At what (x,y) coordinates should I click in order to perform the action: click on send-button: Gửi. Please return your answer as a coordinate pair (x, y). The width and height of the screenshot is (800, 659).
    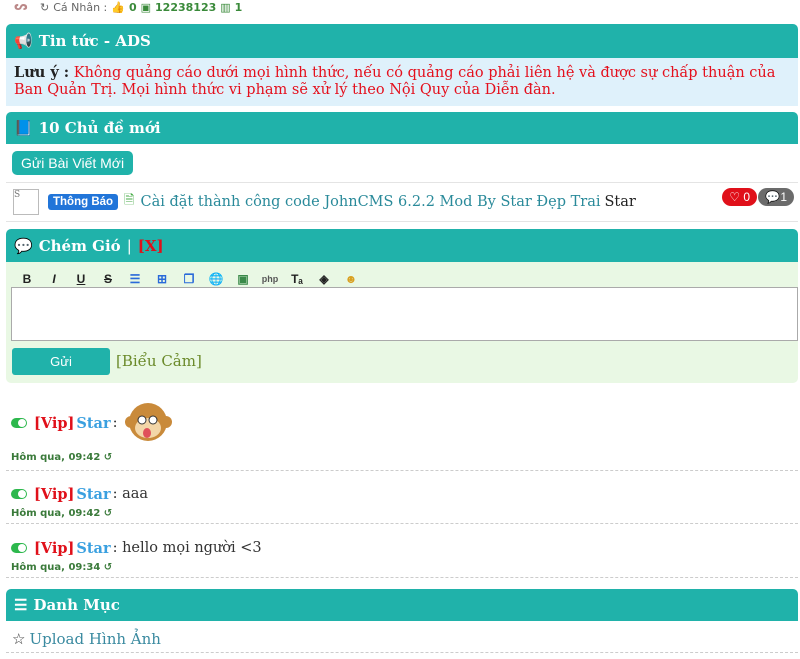
    Looking at the image, I should click on (61, 361).